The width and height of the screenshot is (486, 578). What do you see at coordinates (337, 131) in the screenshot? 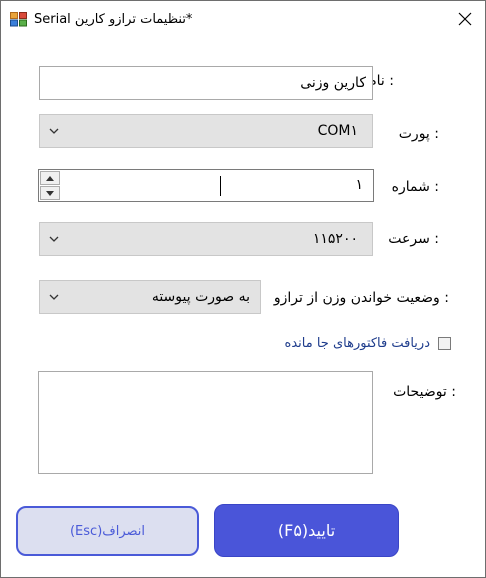
I see `port-select-value: COM۱` at bounding box center [337, 131].